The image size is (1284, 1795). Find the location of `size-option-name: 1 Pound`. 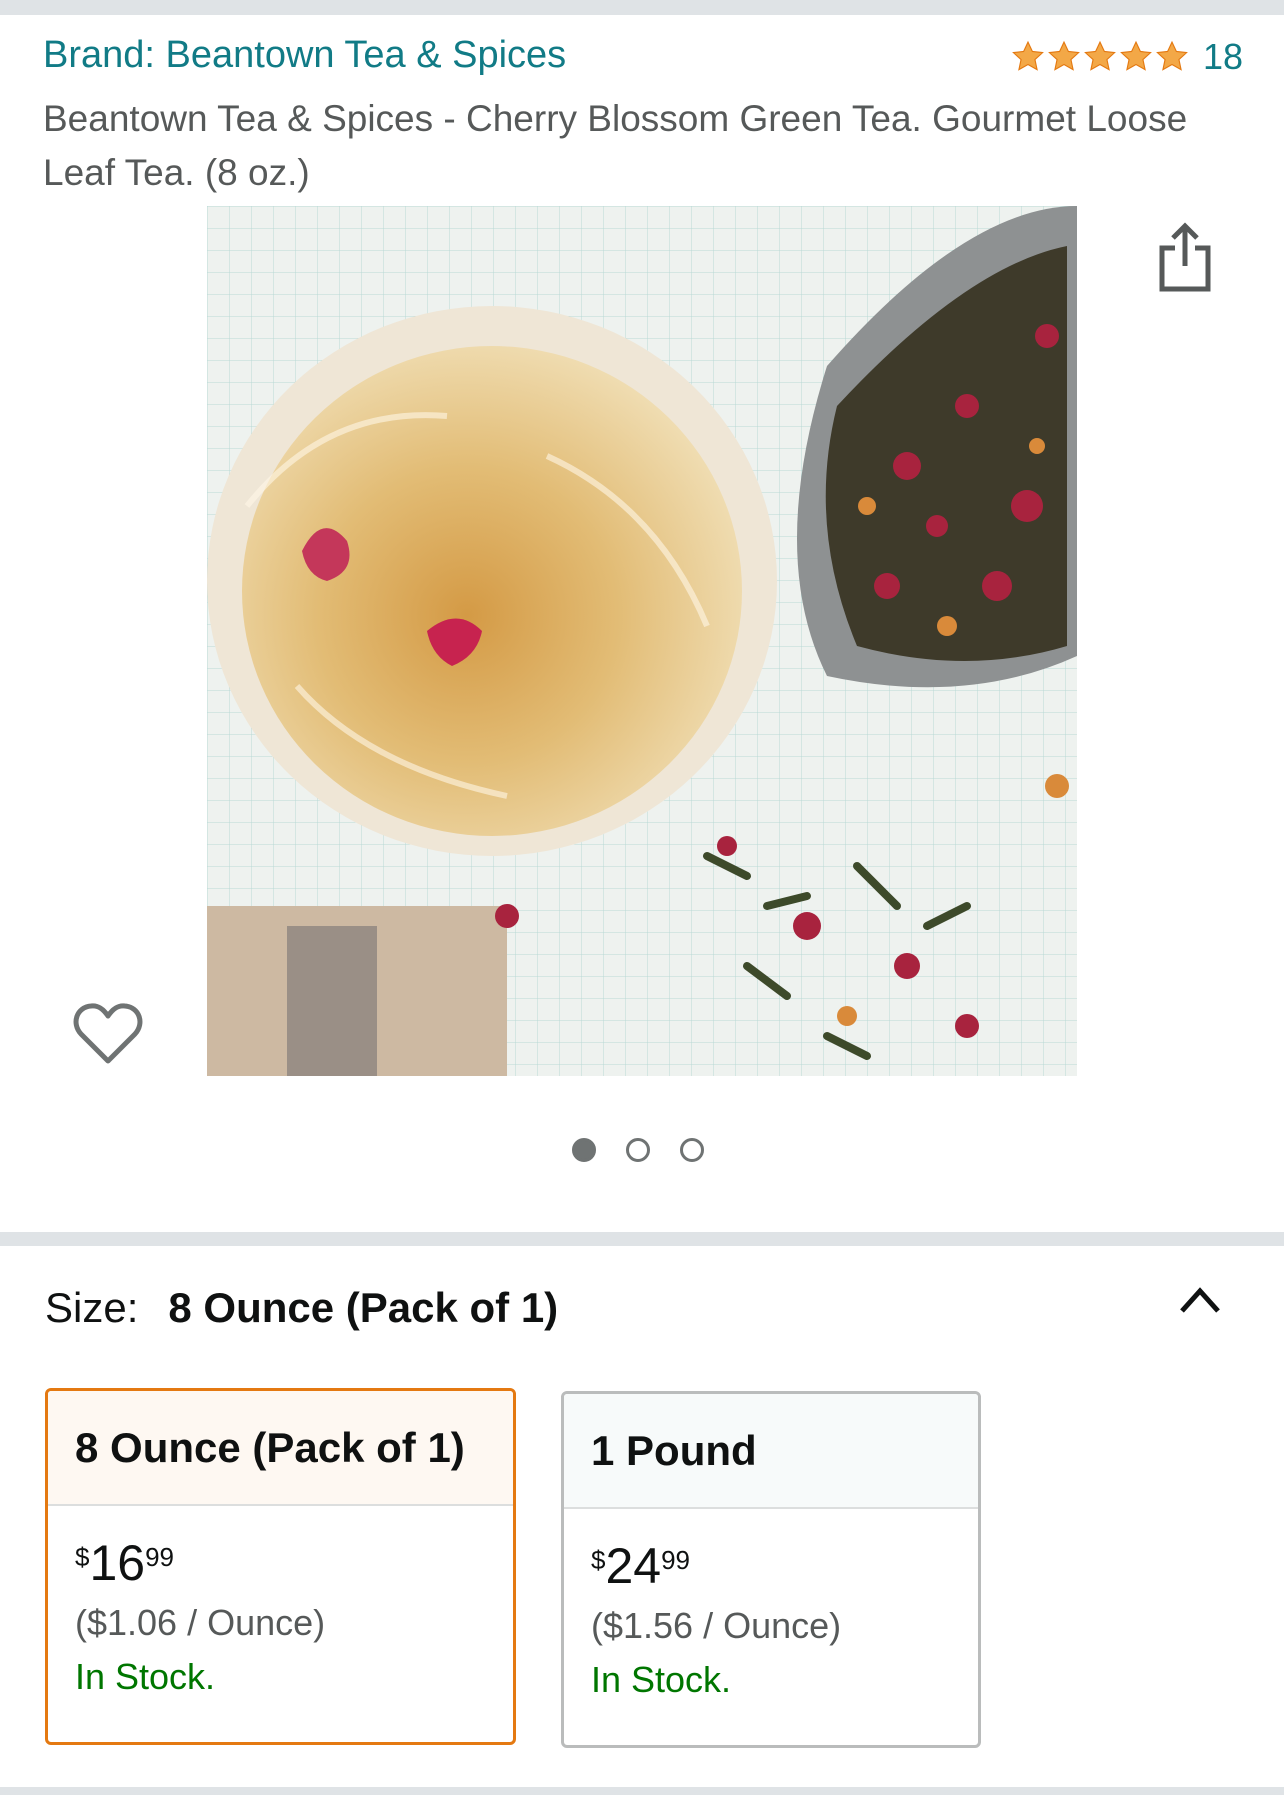

size-option-name: 1 Pound is located at coordinates (771, 1451).